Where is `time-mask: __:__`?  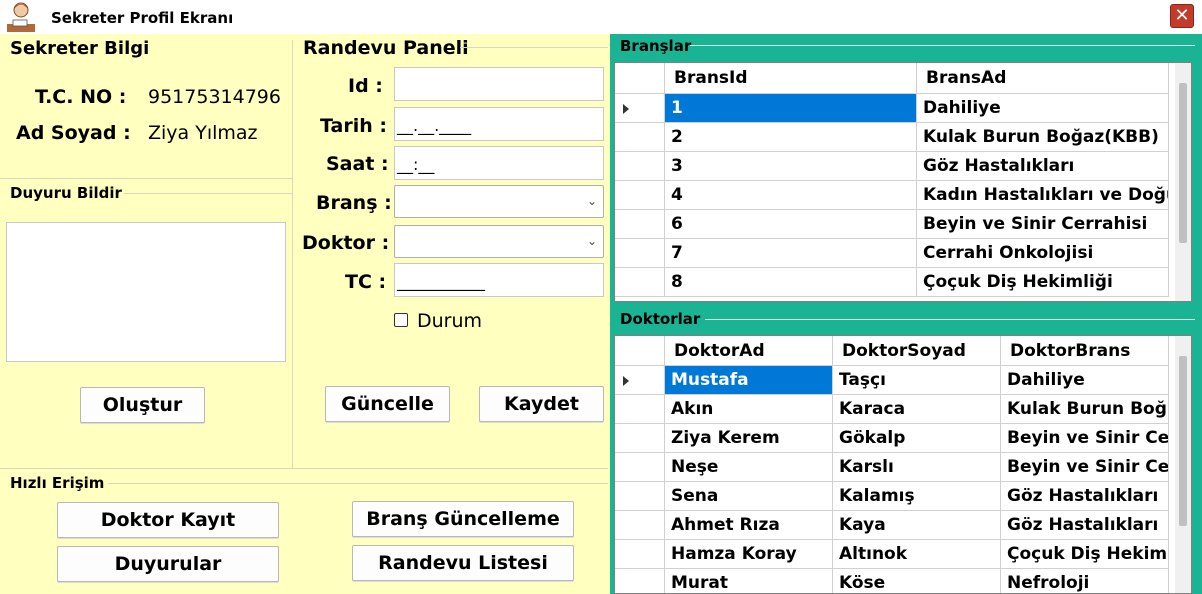
time-mask: __:__ is located at coordinates (416, 164).